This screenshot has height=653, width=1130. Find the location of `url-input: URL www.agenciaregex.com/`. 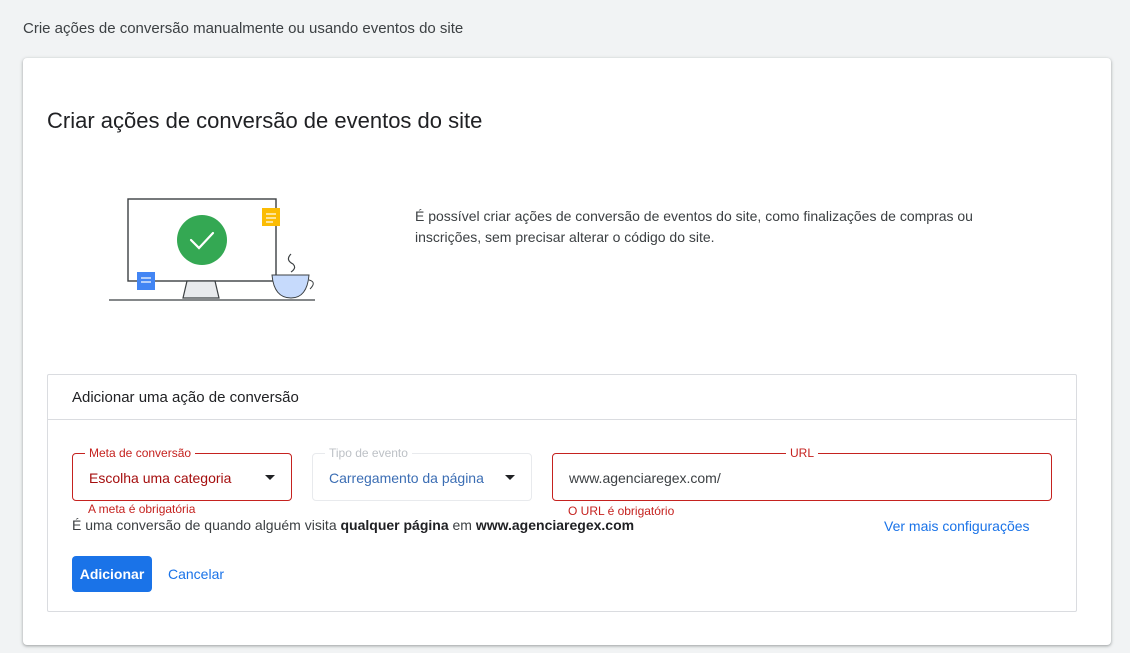

url-input: URL www.agenciaregex.com/ is located at coordinates (802, 473).